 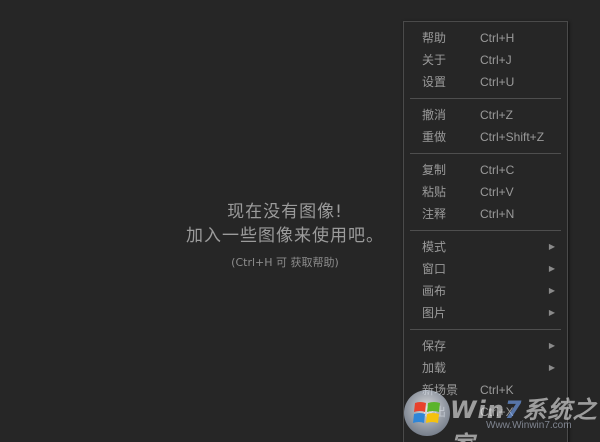 I want to click on menu-item-label: 复制, so click(x=434, y=170).